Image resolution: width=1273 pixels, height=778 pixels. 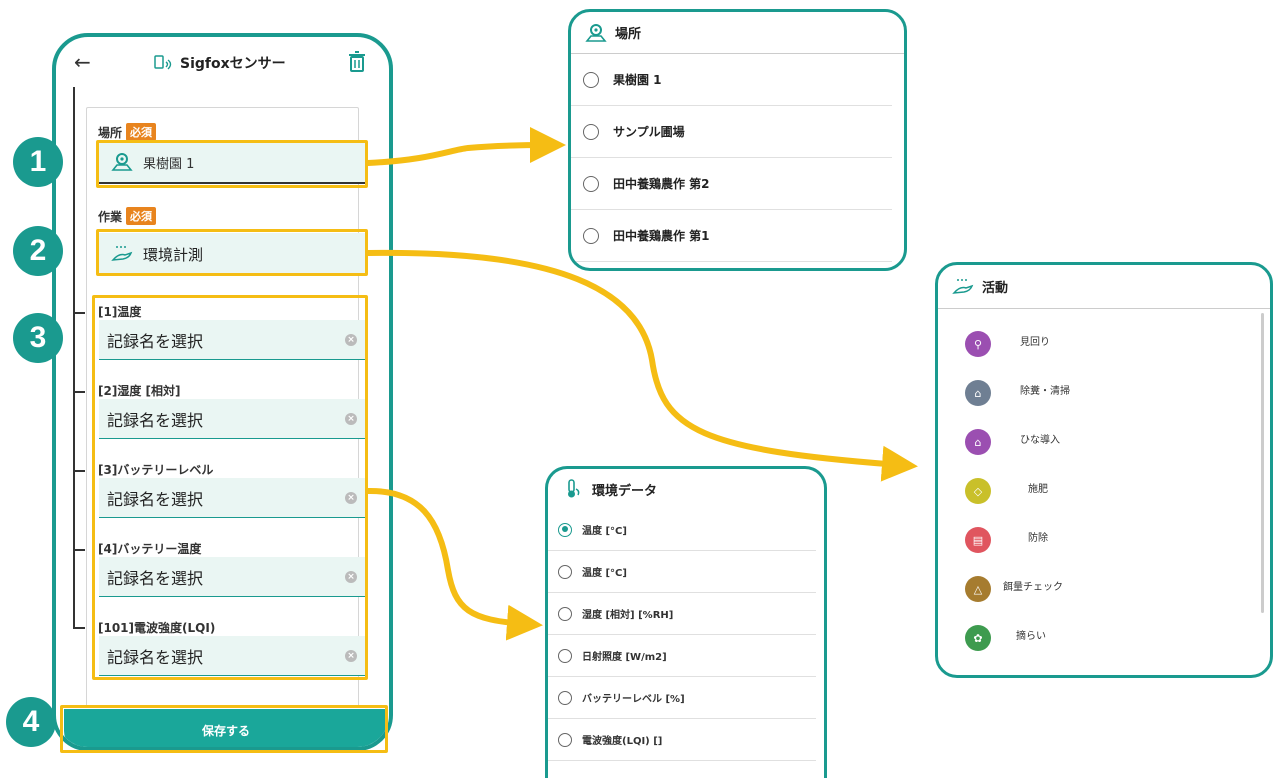 I want to click on option-label: 日射照度 [W/m2], so click(x=624, y=657).